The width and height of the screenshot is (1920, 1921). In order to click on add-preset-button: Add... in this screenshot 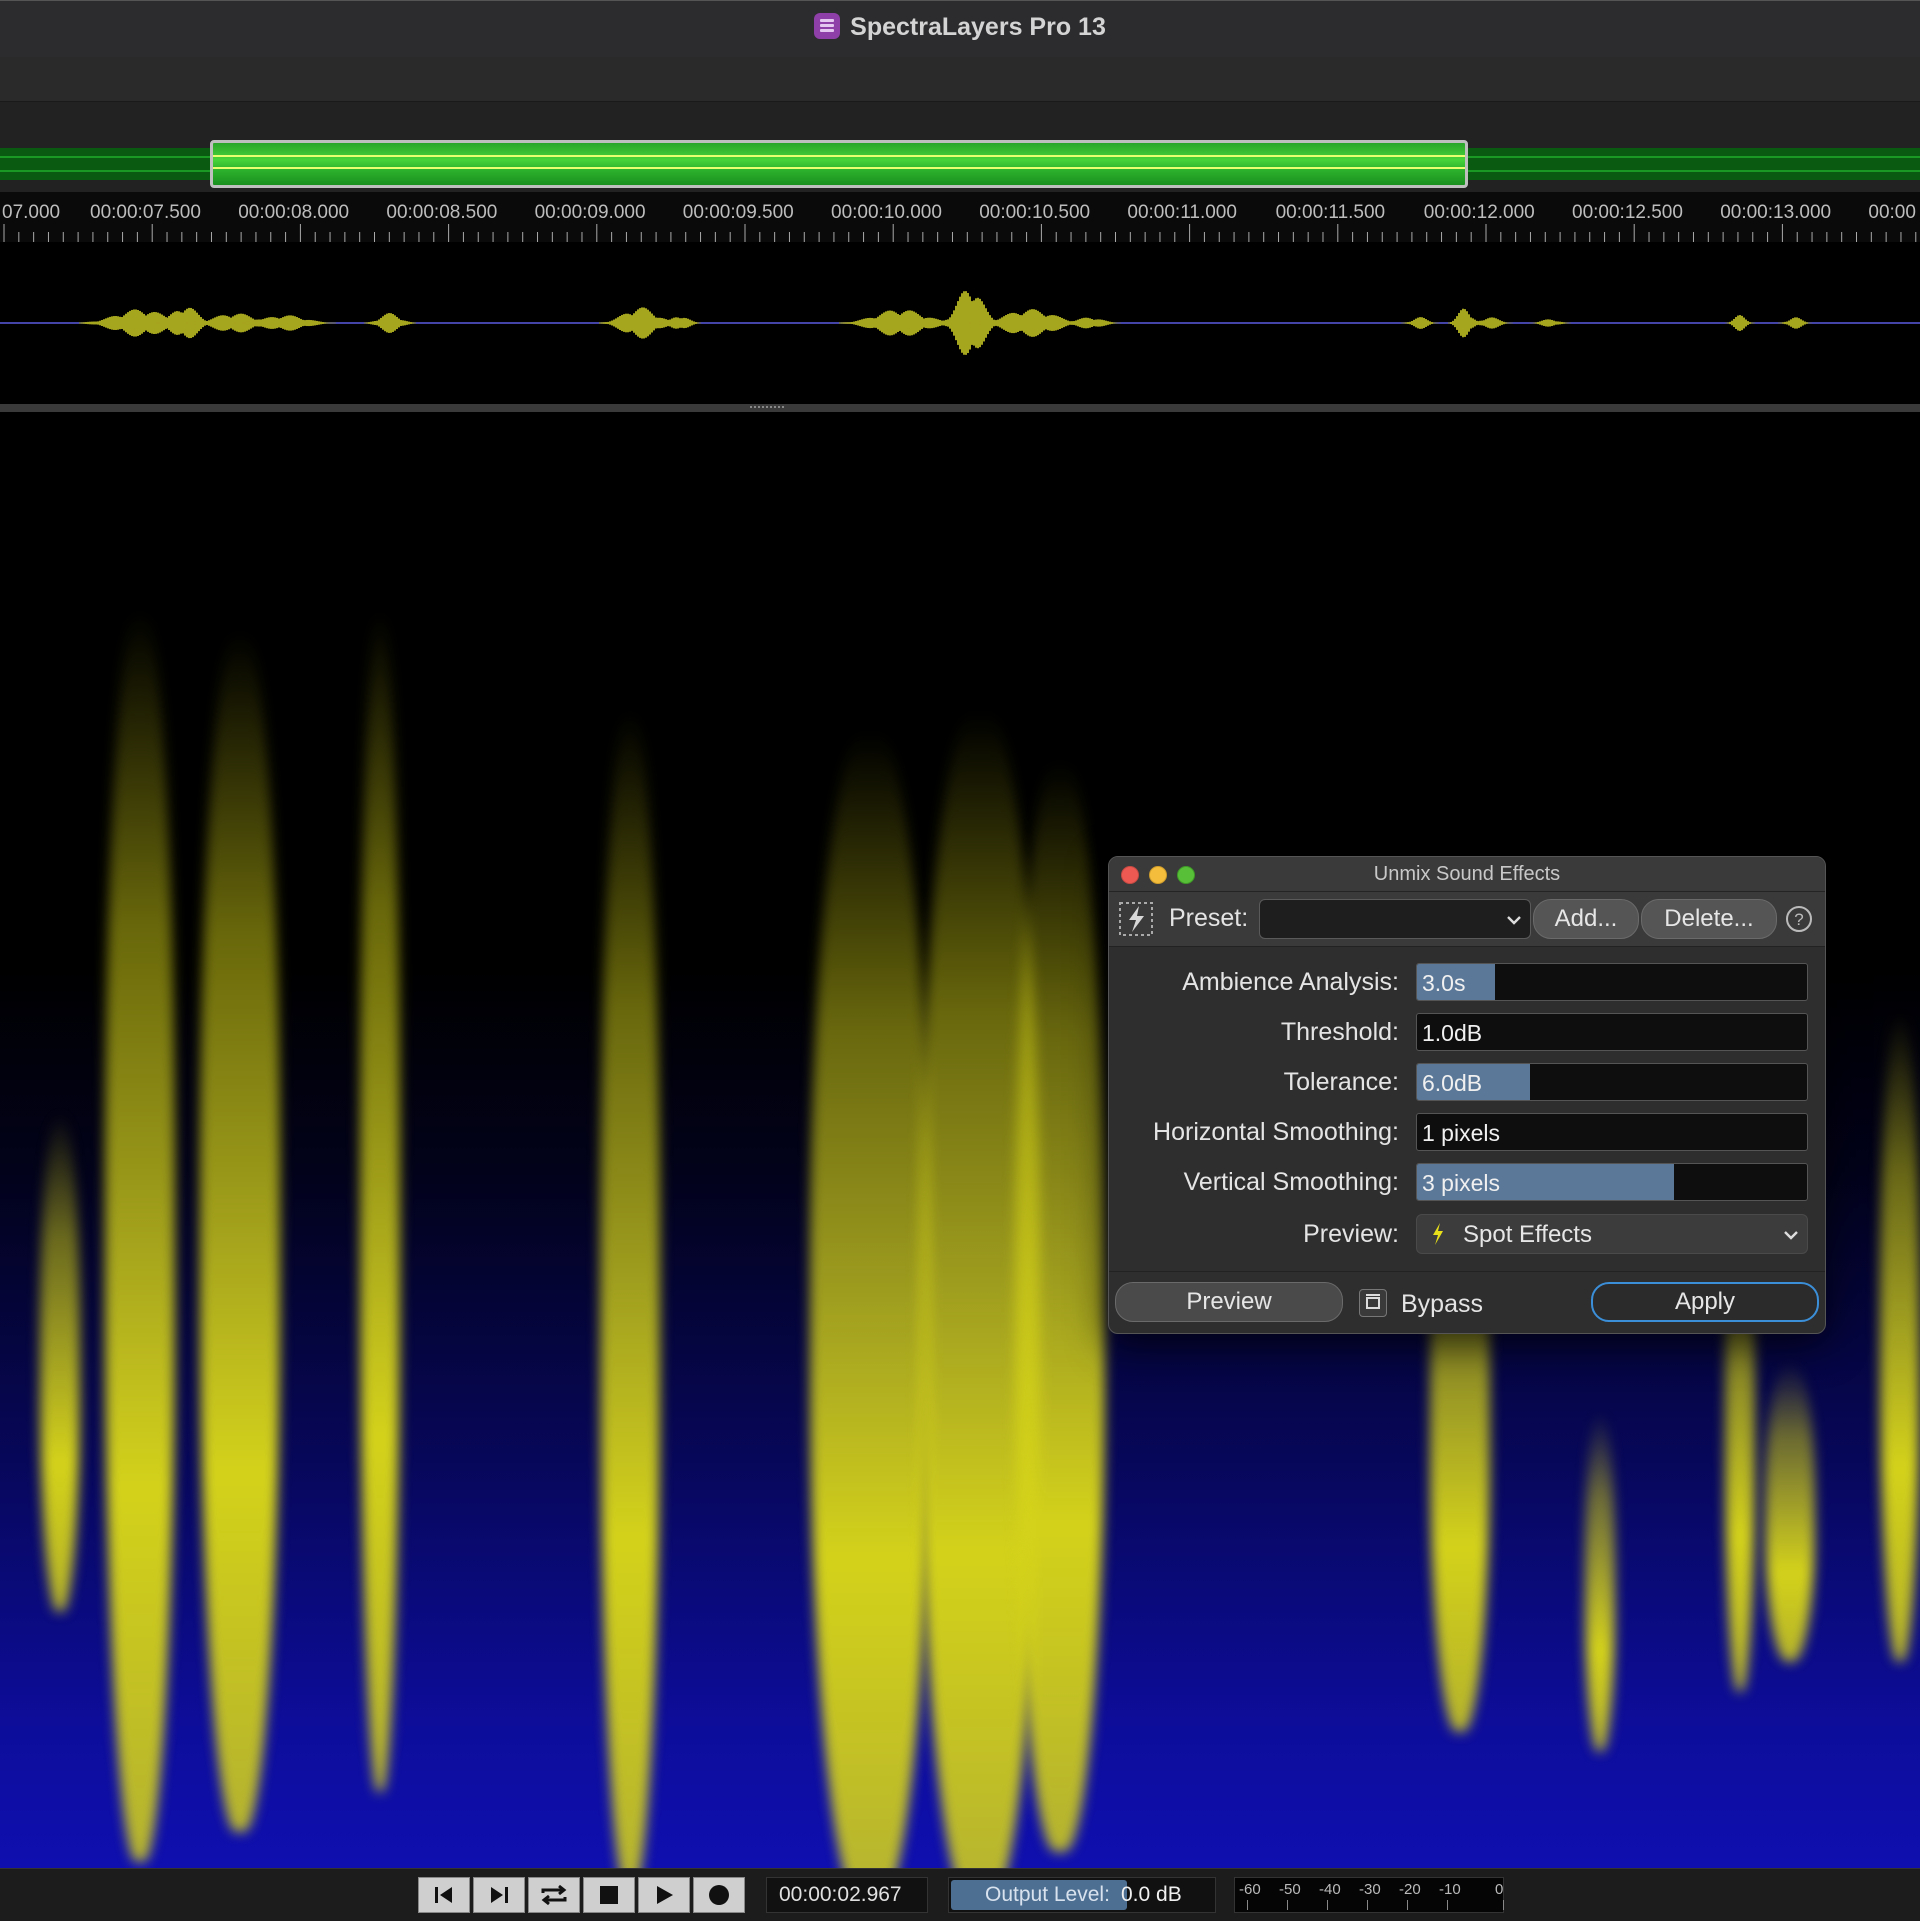, I will do `click(1586, 919)`.